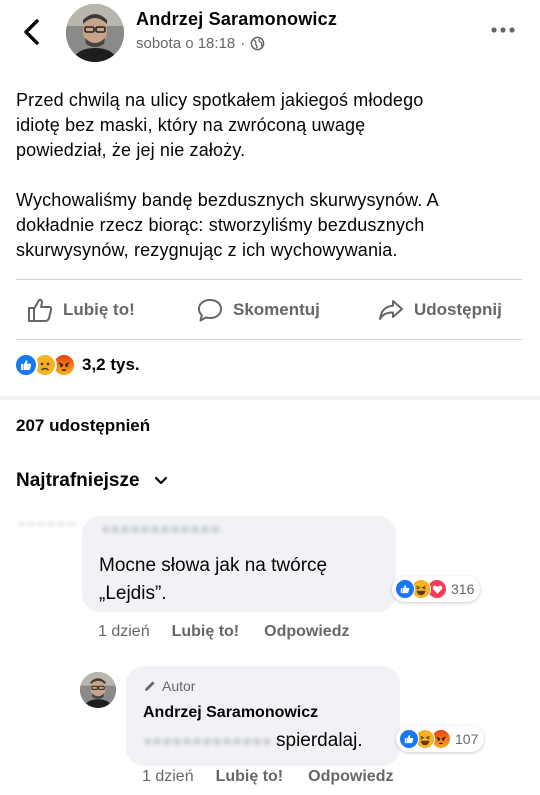  What do you see at coordinates (78, 480) in the screenshot?
I see `sort-label: Najtrafniejsze` at bounding box center [78, 480].